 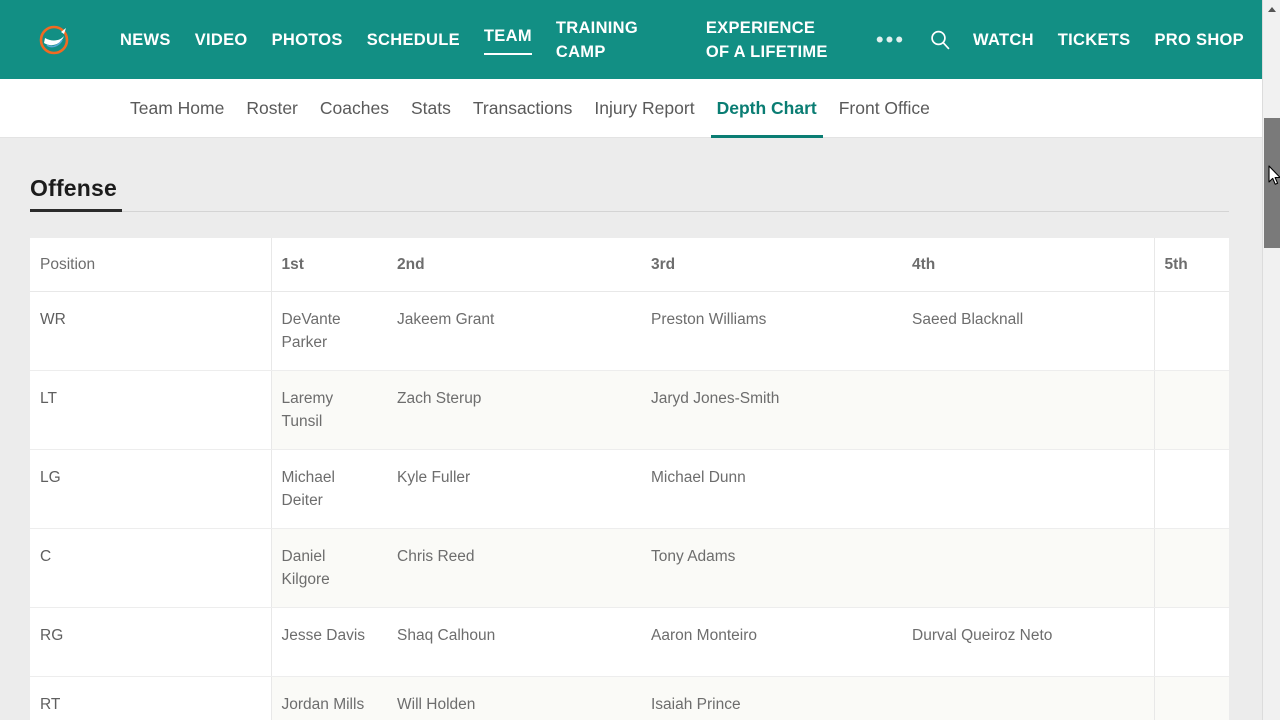 I want to click on cell-2nd: Jakeem Grant, so click(x=514, y=331).